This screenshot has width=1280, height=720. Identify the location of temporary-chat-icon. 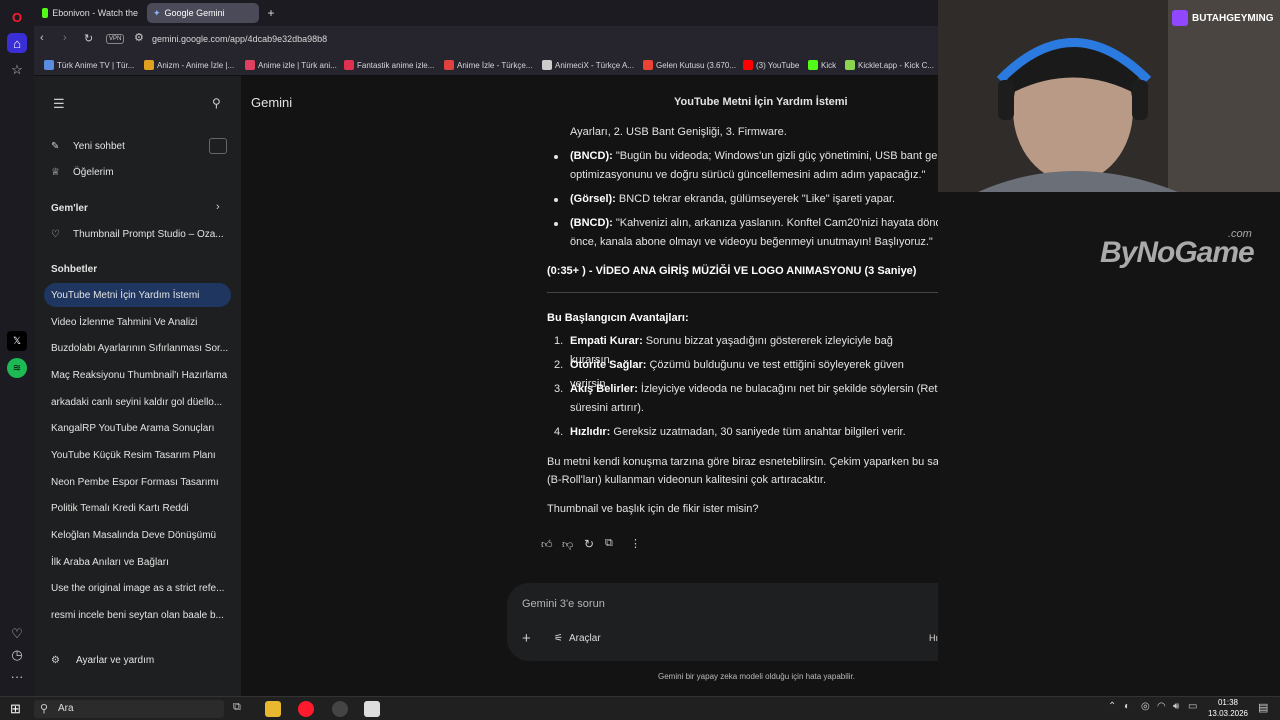
(218, 146).